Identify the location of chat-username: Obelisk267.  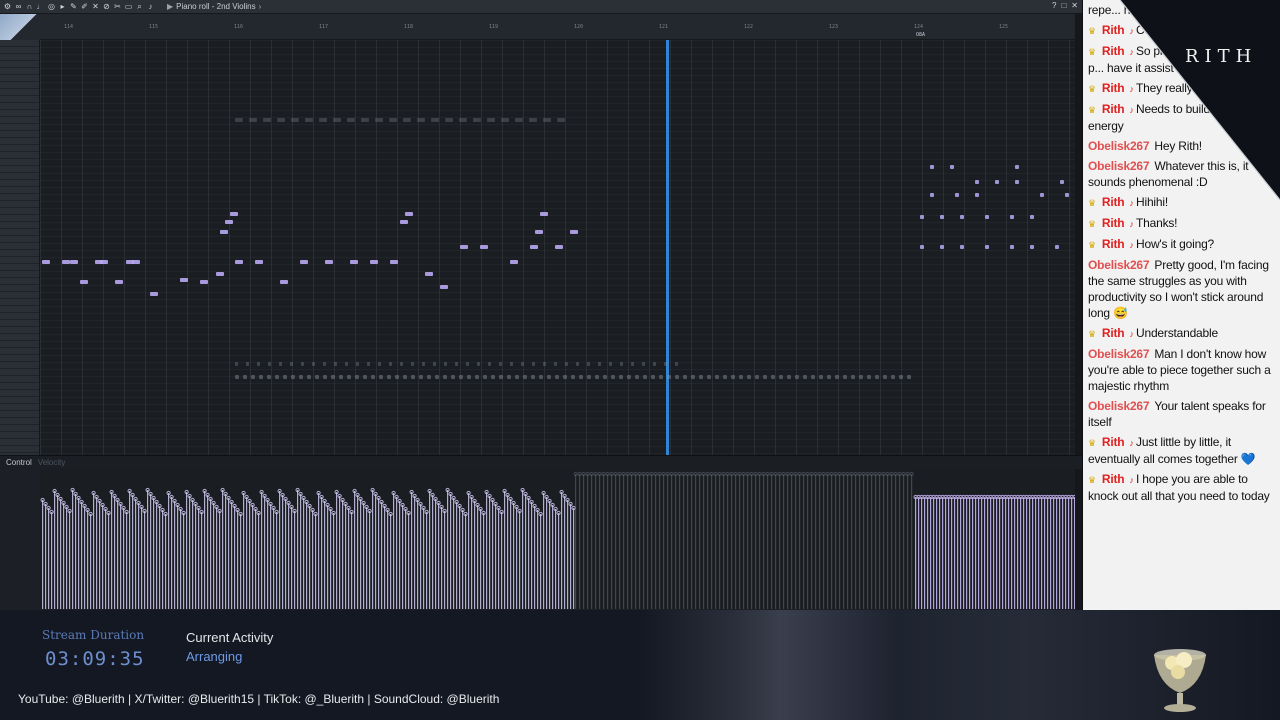
(1119, 354).